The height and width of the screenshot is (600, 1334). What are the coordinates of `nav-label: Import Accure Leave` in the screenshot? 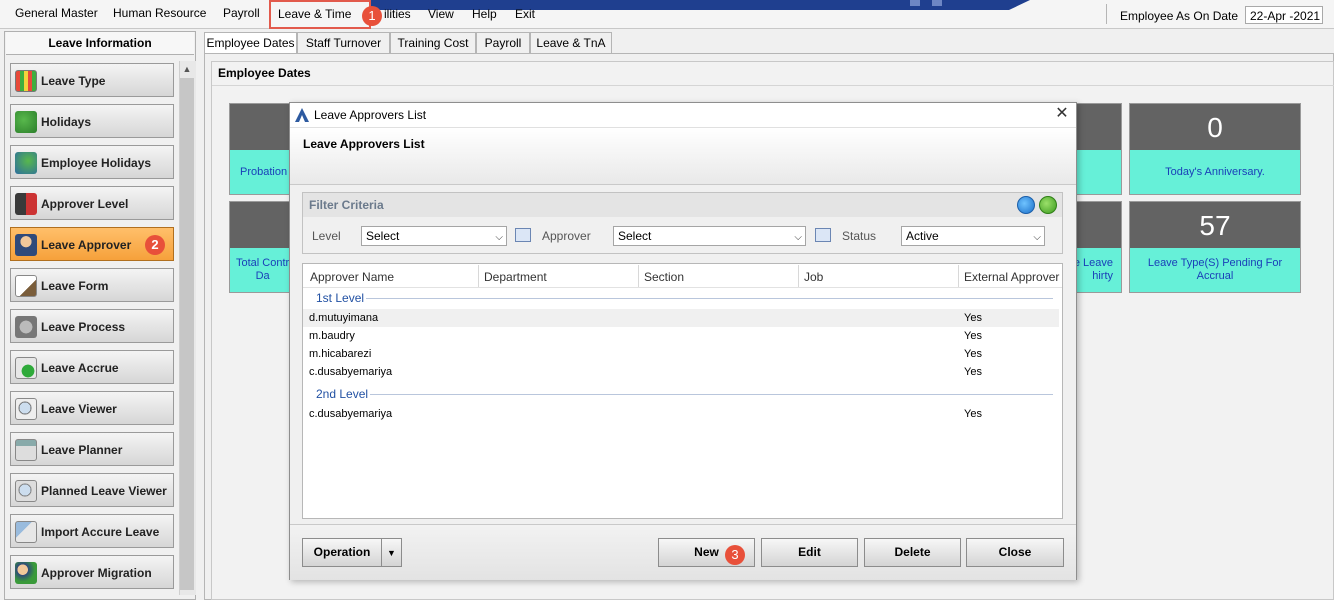 It's located at (100, 532).